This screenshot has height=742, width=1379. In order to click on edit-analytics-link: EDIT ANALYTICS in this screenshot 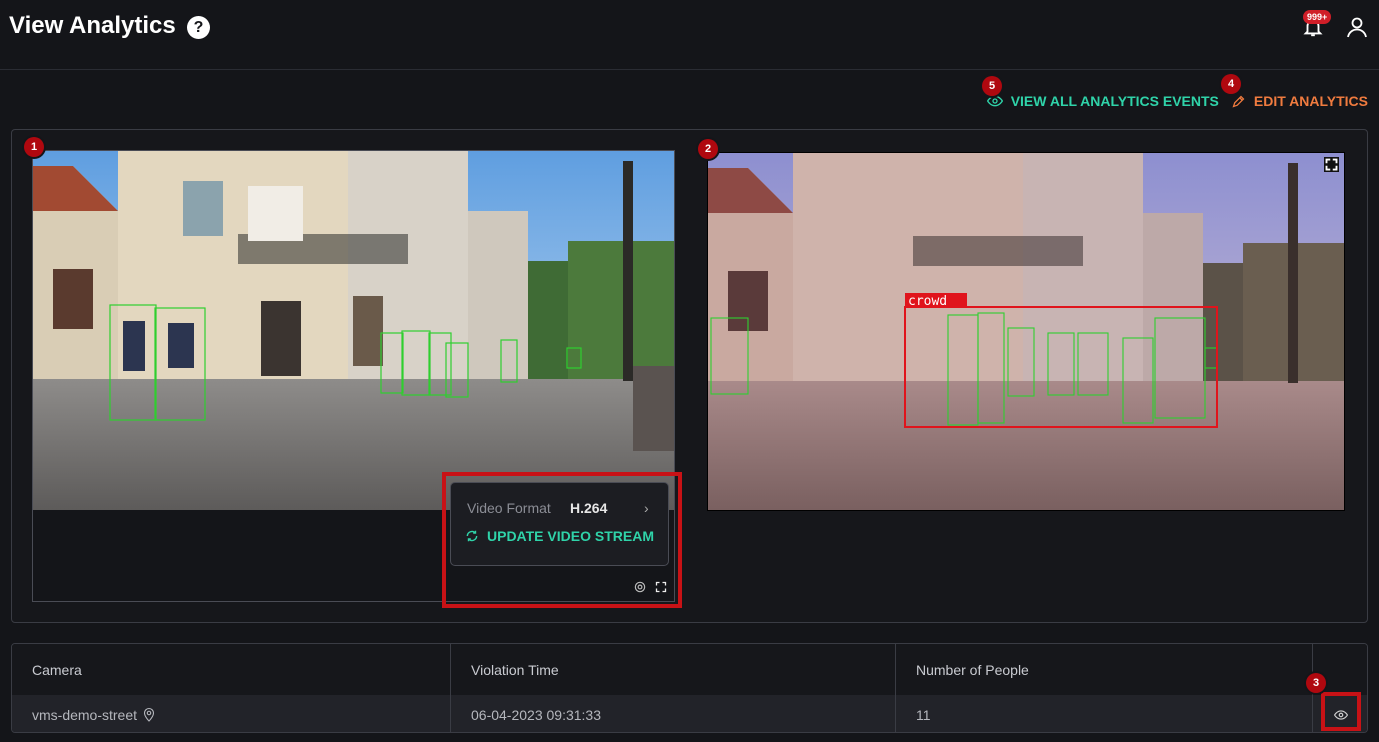, I will do `click(1299, 101)`.